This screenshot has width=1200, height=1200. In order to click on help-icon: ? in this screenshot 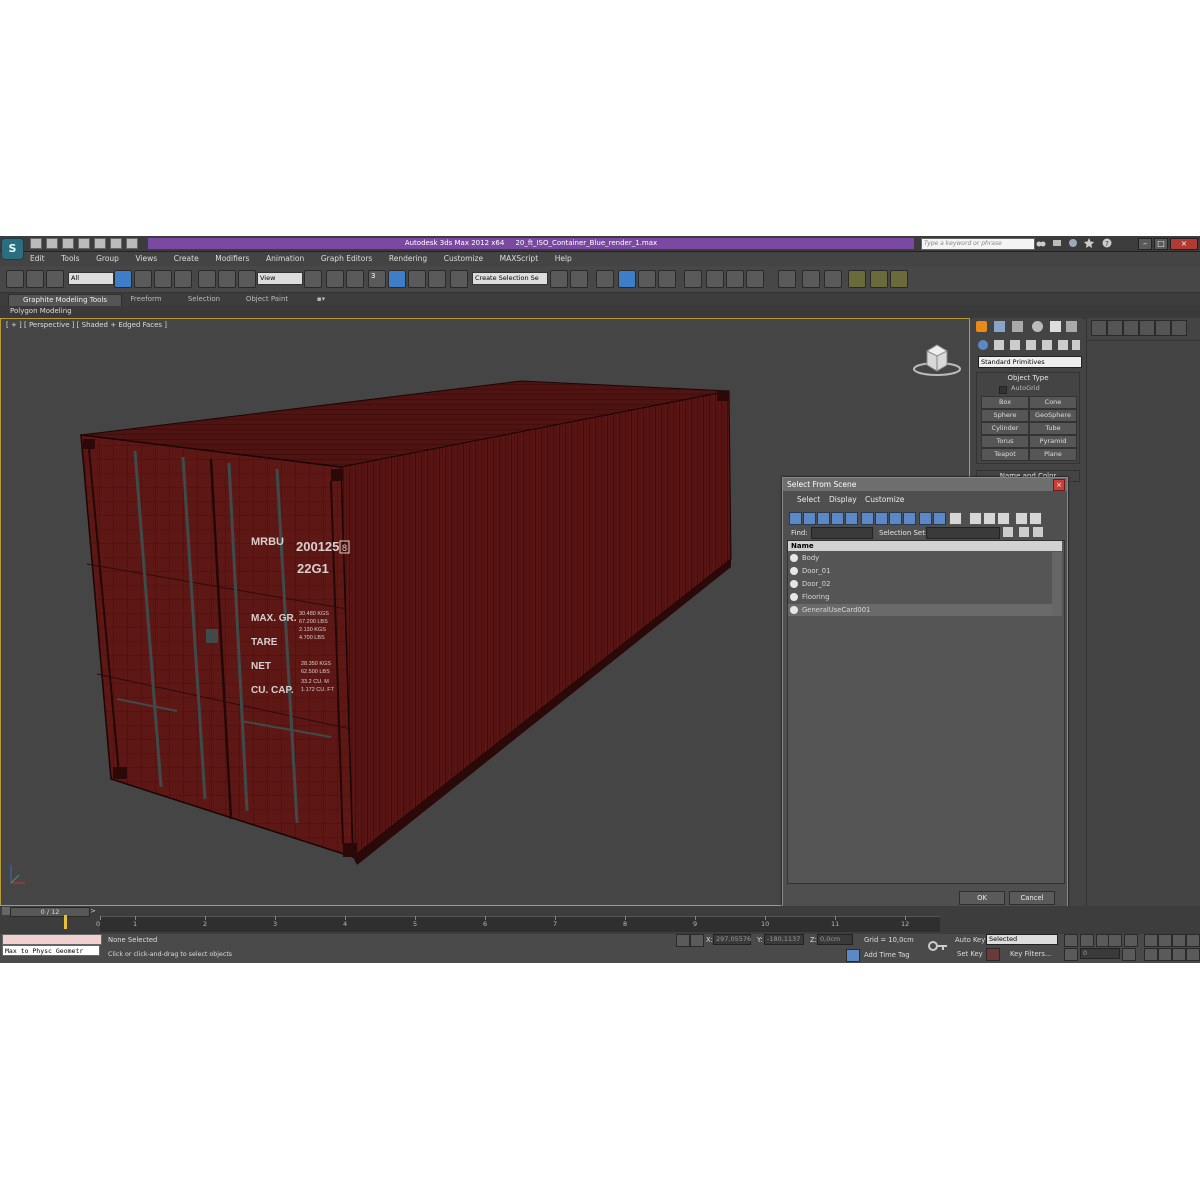, I will do `click(1107, 243)`.